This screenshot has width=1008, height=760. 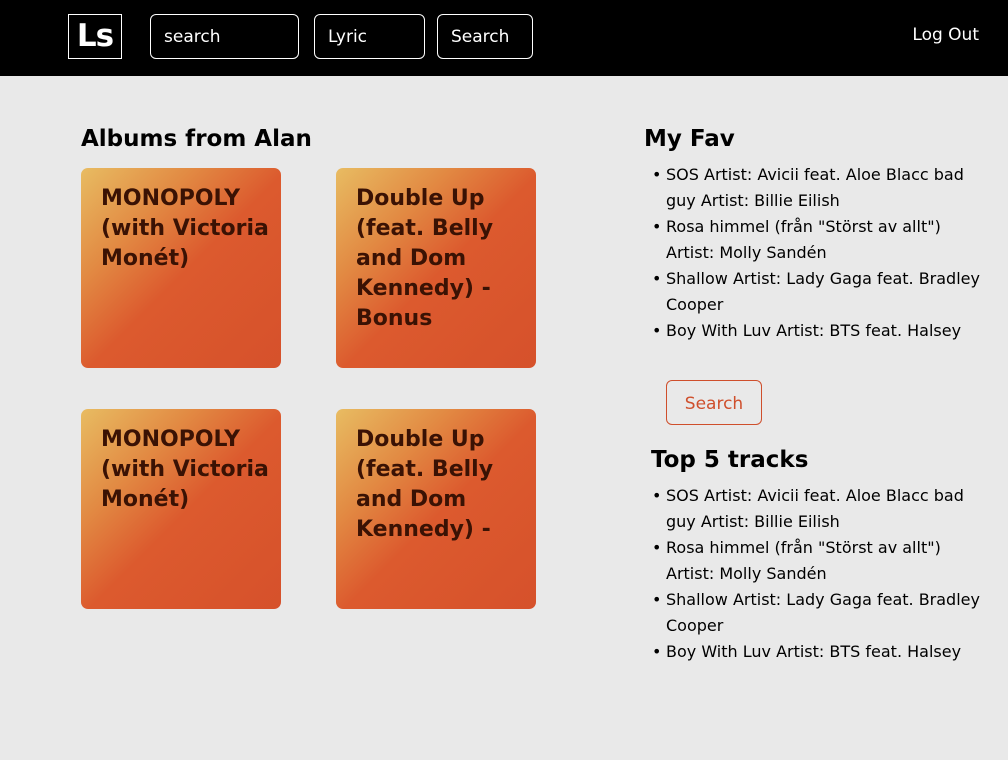 I want to click on search-button: Search, so click(x=485, y=36).